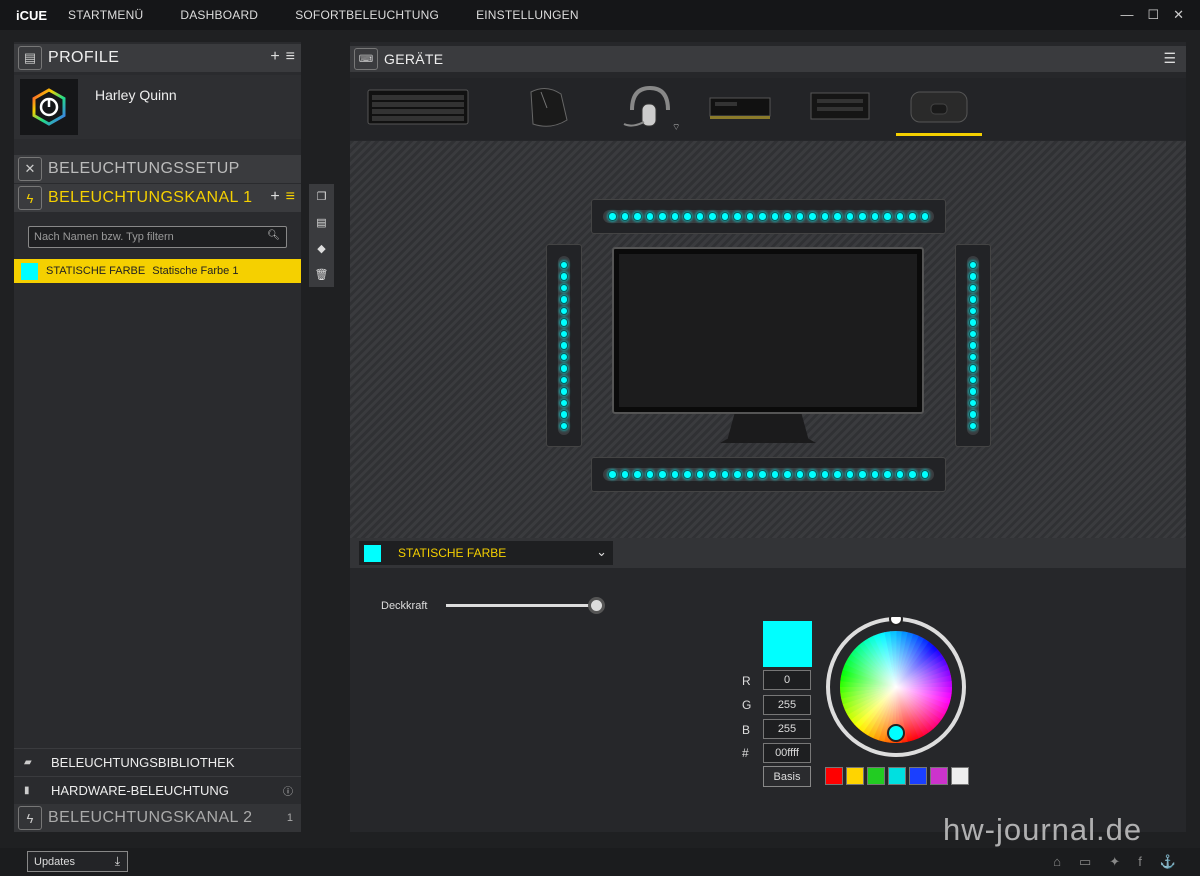 This screenshot has height=876, width=1200. I want to click on profile-icon: ▤, so click(30, 58).